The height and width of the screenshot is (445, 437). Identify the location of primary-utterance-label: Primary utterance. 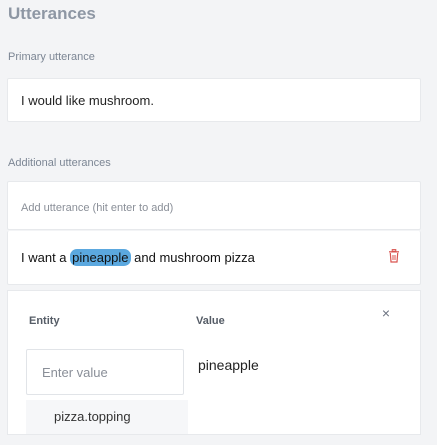
(51, 57).